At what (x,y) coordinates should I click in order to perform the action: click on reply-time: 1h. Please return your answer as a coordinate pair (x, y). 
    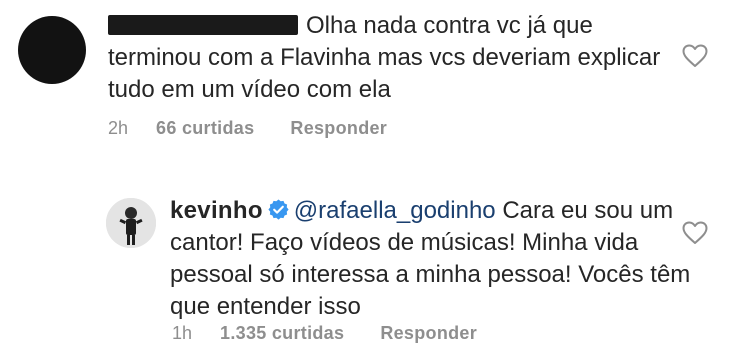
    Looking at the image, I should click on (182, 333).